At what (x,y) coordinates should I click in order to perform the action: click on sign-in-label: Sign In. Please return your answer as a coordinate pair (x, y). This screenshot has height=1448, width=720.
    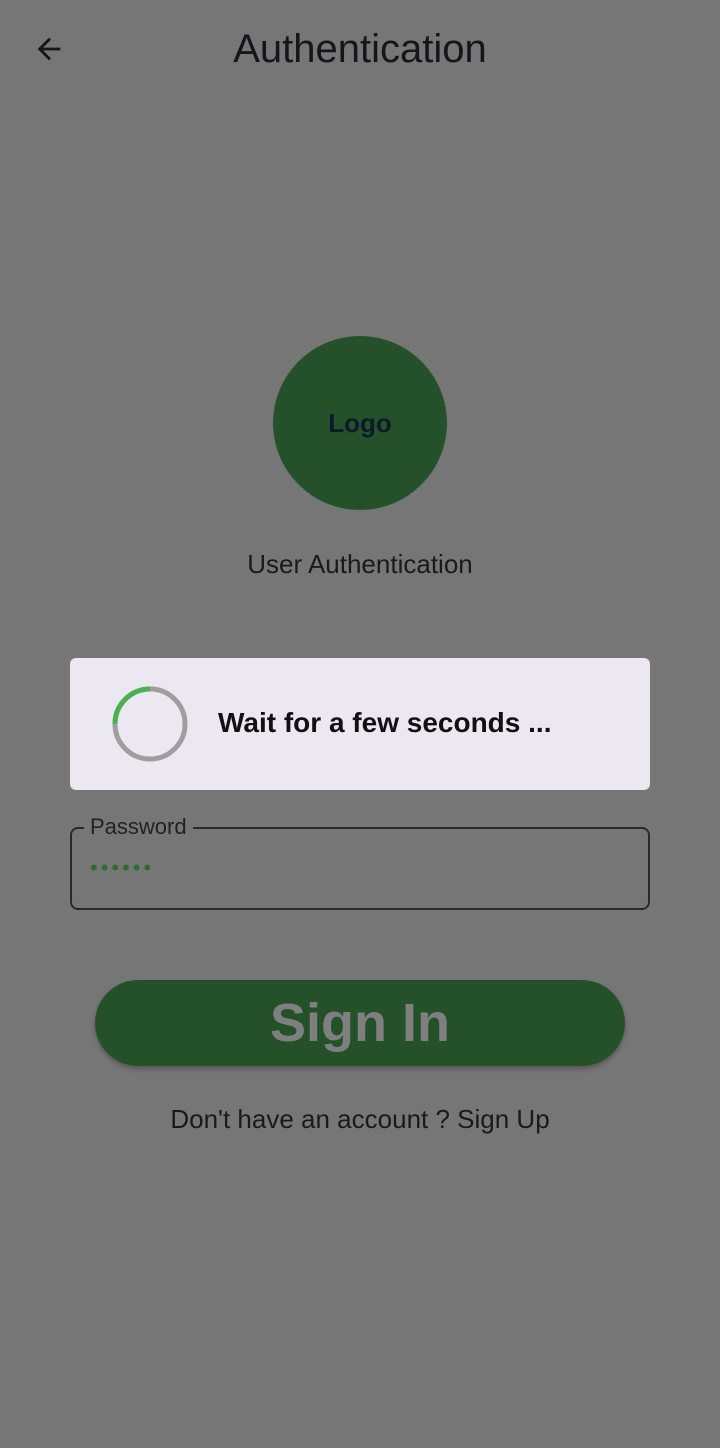
    Looking at the image, I should click on (360, 1023).